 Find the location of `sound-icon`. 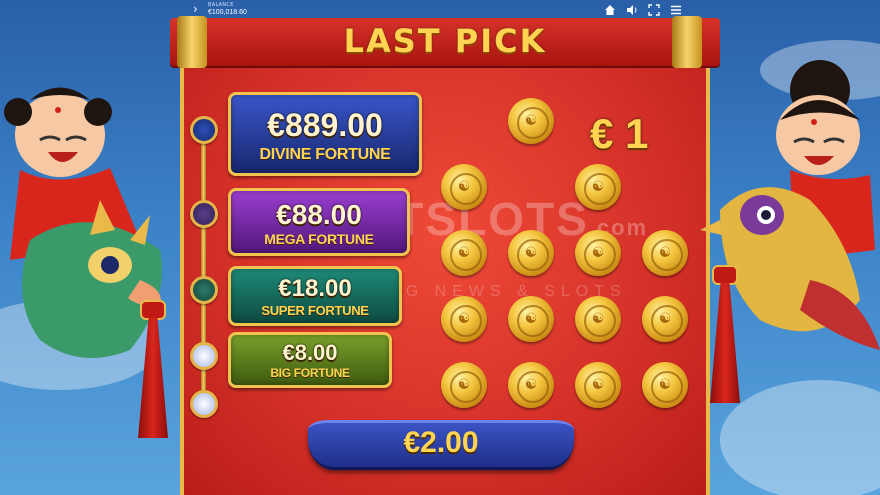

sound-icon is located at coordinates (632, 10).